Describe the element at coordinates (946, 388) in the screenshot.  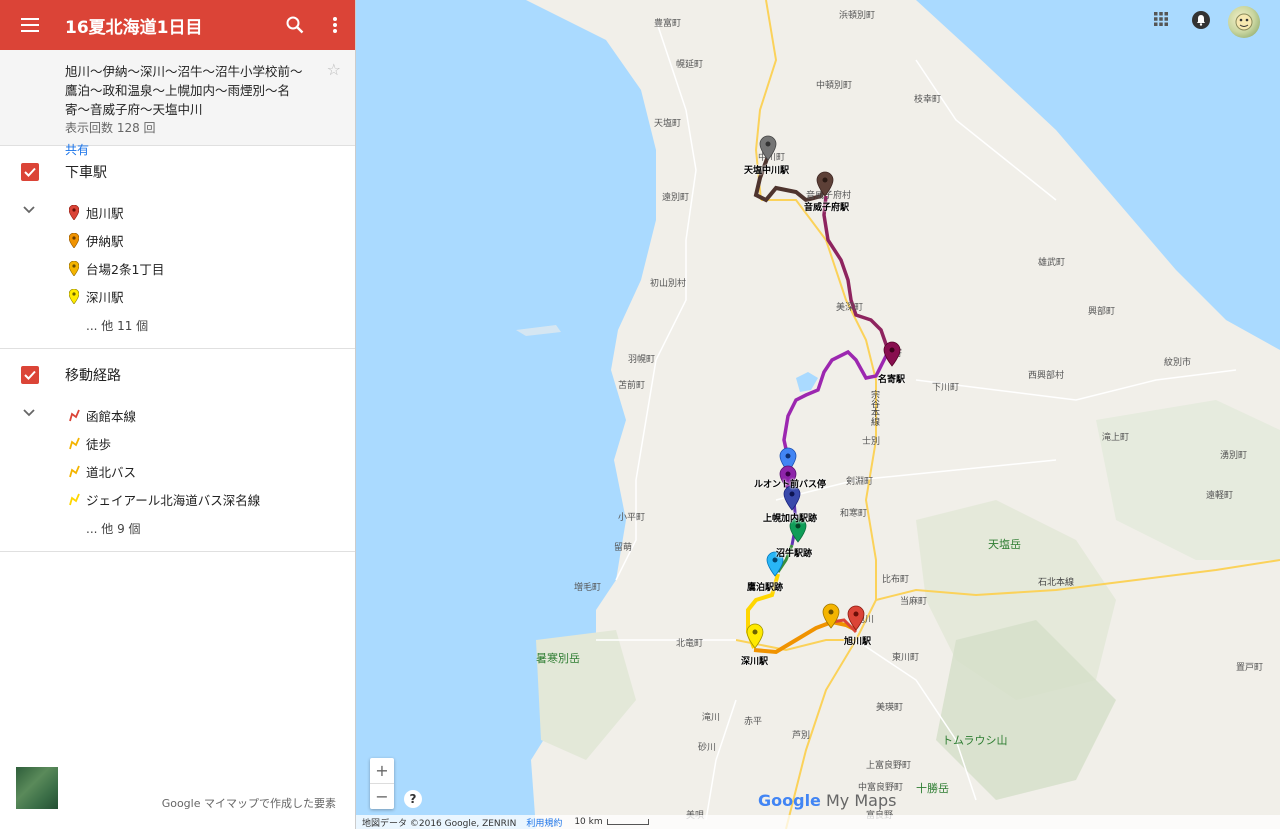
I see `place-label: 下川町` at that location.